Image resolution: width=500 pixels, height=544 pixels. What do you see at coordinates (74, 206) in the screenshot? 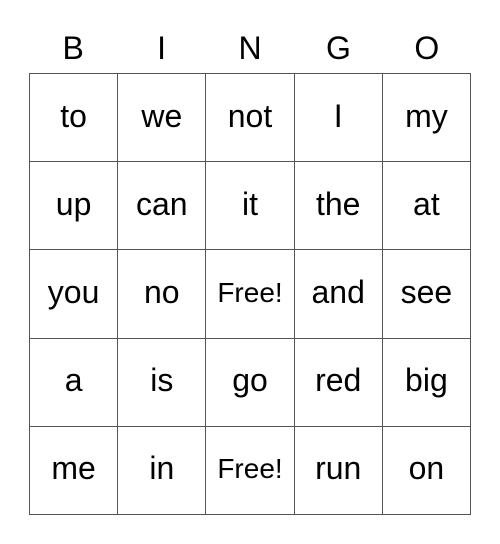
I see `bingo-cell: up` at bounding box center [74, 206].